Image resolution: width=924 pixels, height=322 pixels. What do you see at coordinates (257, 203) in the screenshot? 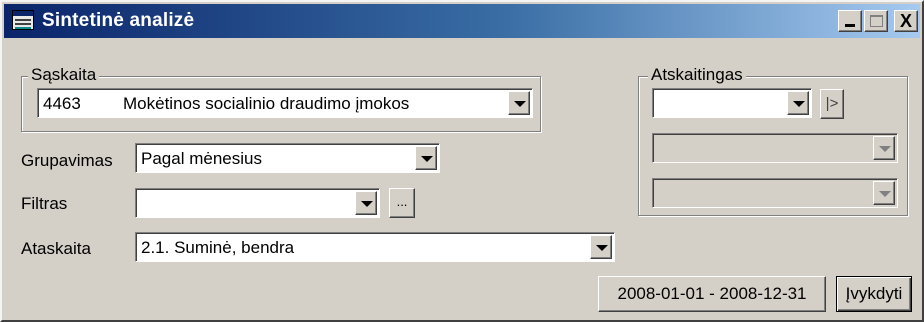
I see `filter-select` at bounding box center [257, 203].